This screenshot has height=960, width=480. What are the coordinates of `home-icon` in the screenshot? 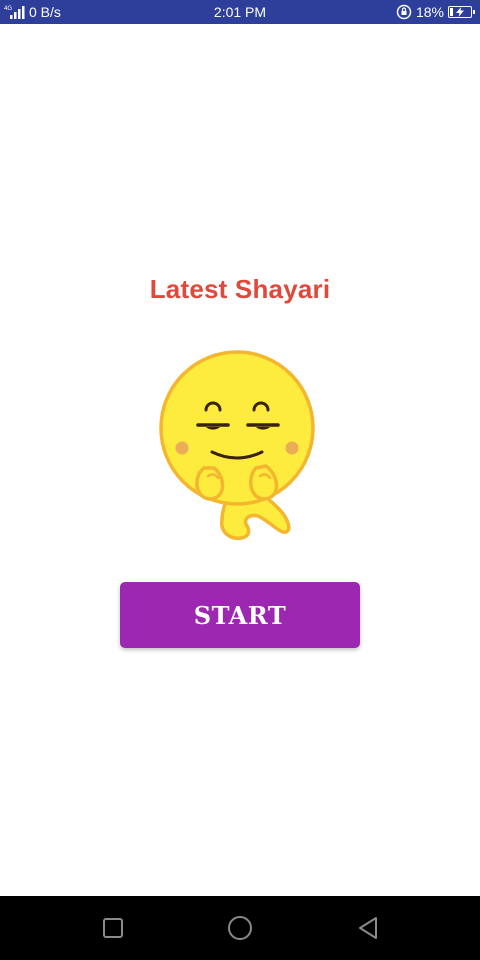 It's located at (240, 928).